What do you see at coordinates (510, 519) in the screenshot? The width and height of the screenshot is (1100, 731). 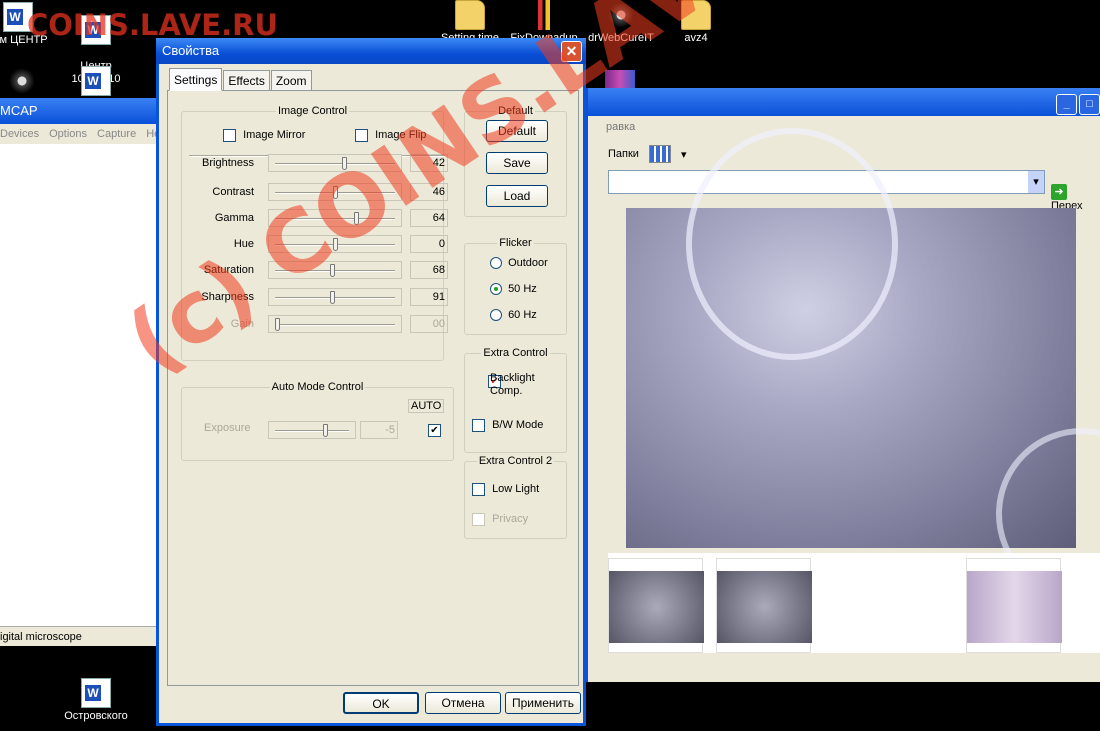 I see `privacy-label: Privacy` at bounding box center [510, 519].